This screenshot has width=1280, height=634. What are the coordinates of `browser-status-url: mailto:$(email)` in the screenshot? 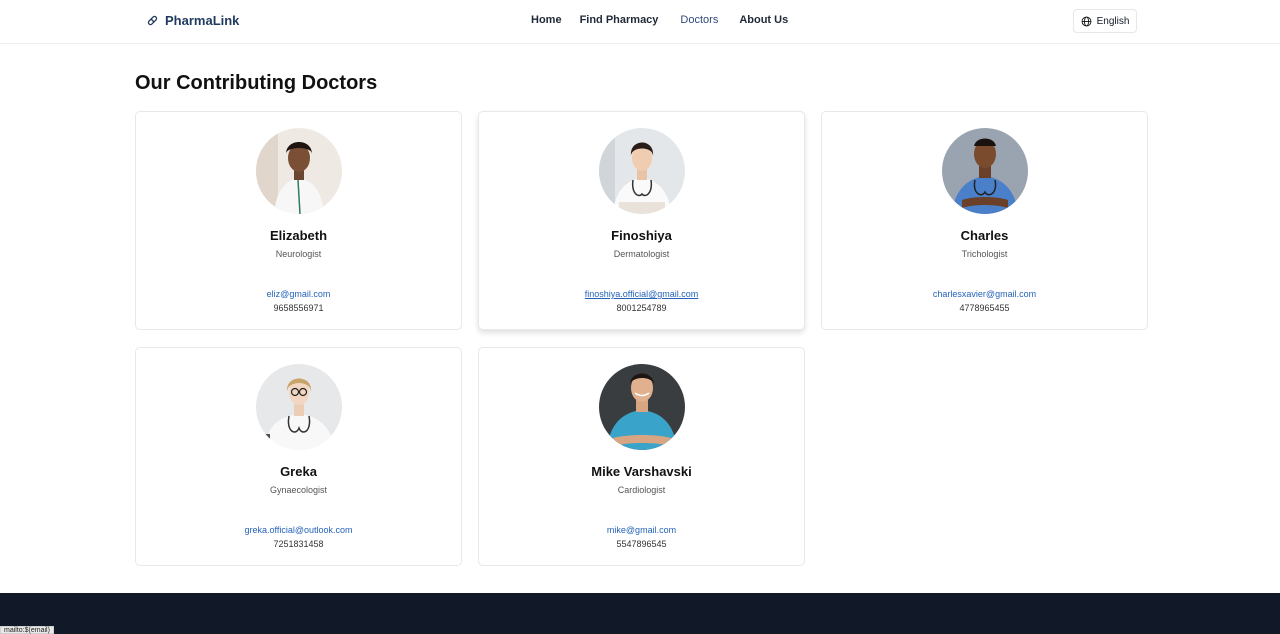 It's located at (27, 630).